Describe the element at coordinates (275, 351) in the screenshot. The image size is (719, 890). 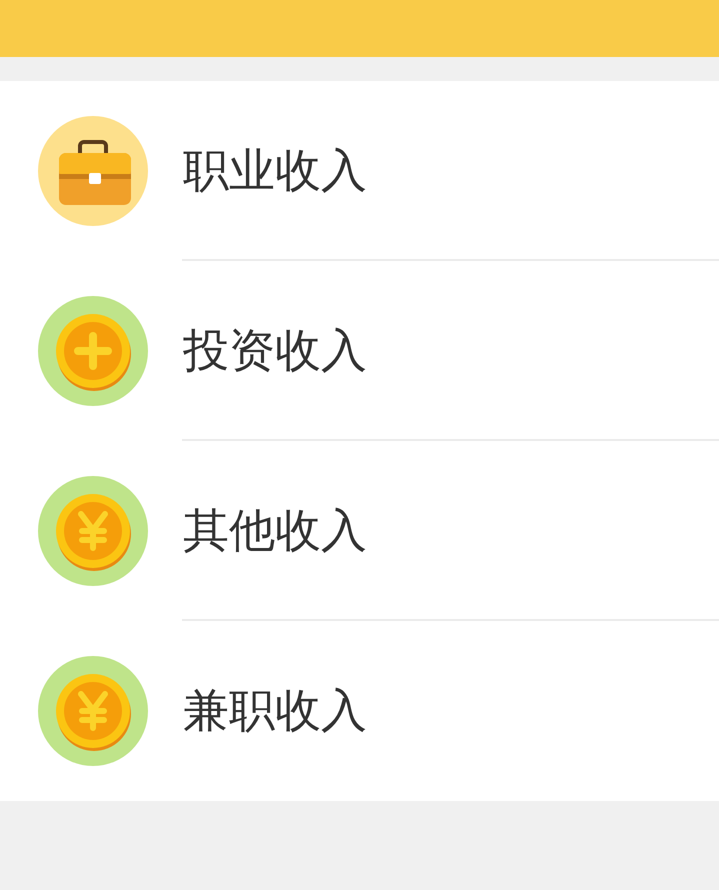
I see `category-label: 投资收入` at that location.